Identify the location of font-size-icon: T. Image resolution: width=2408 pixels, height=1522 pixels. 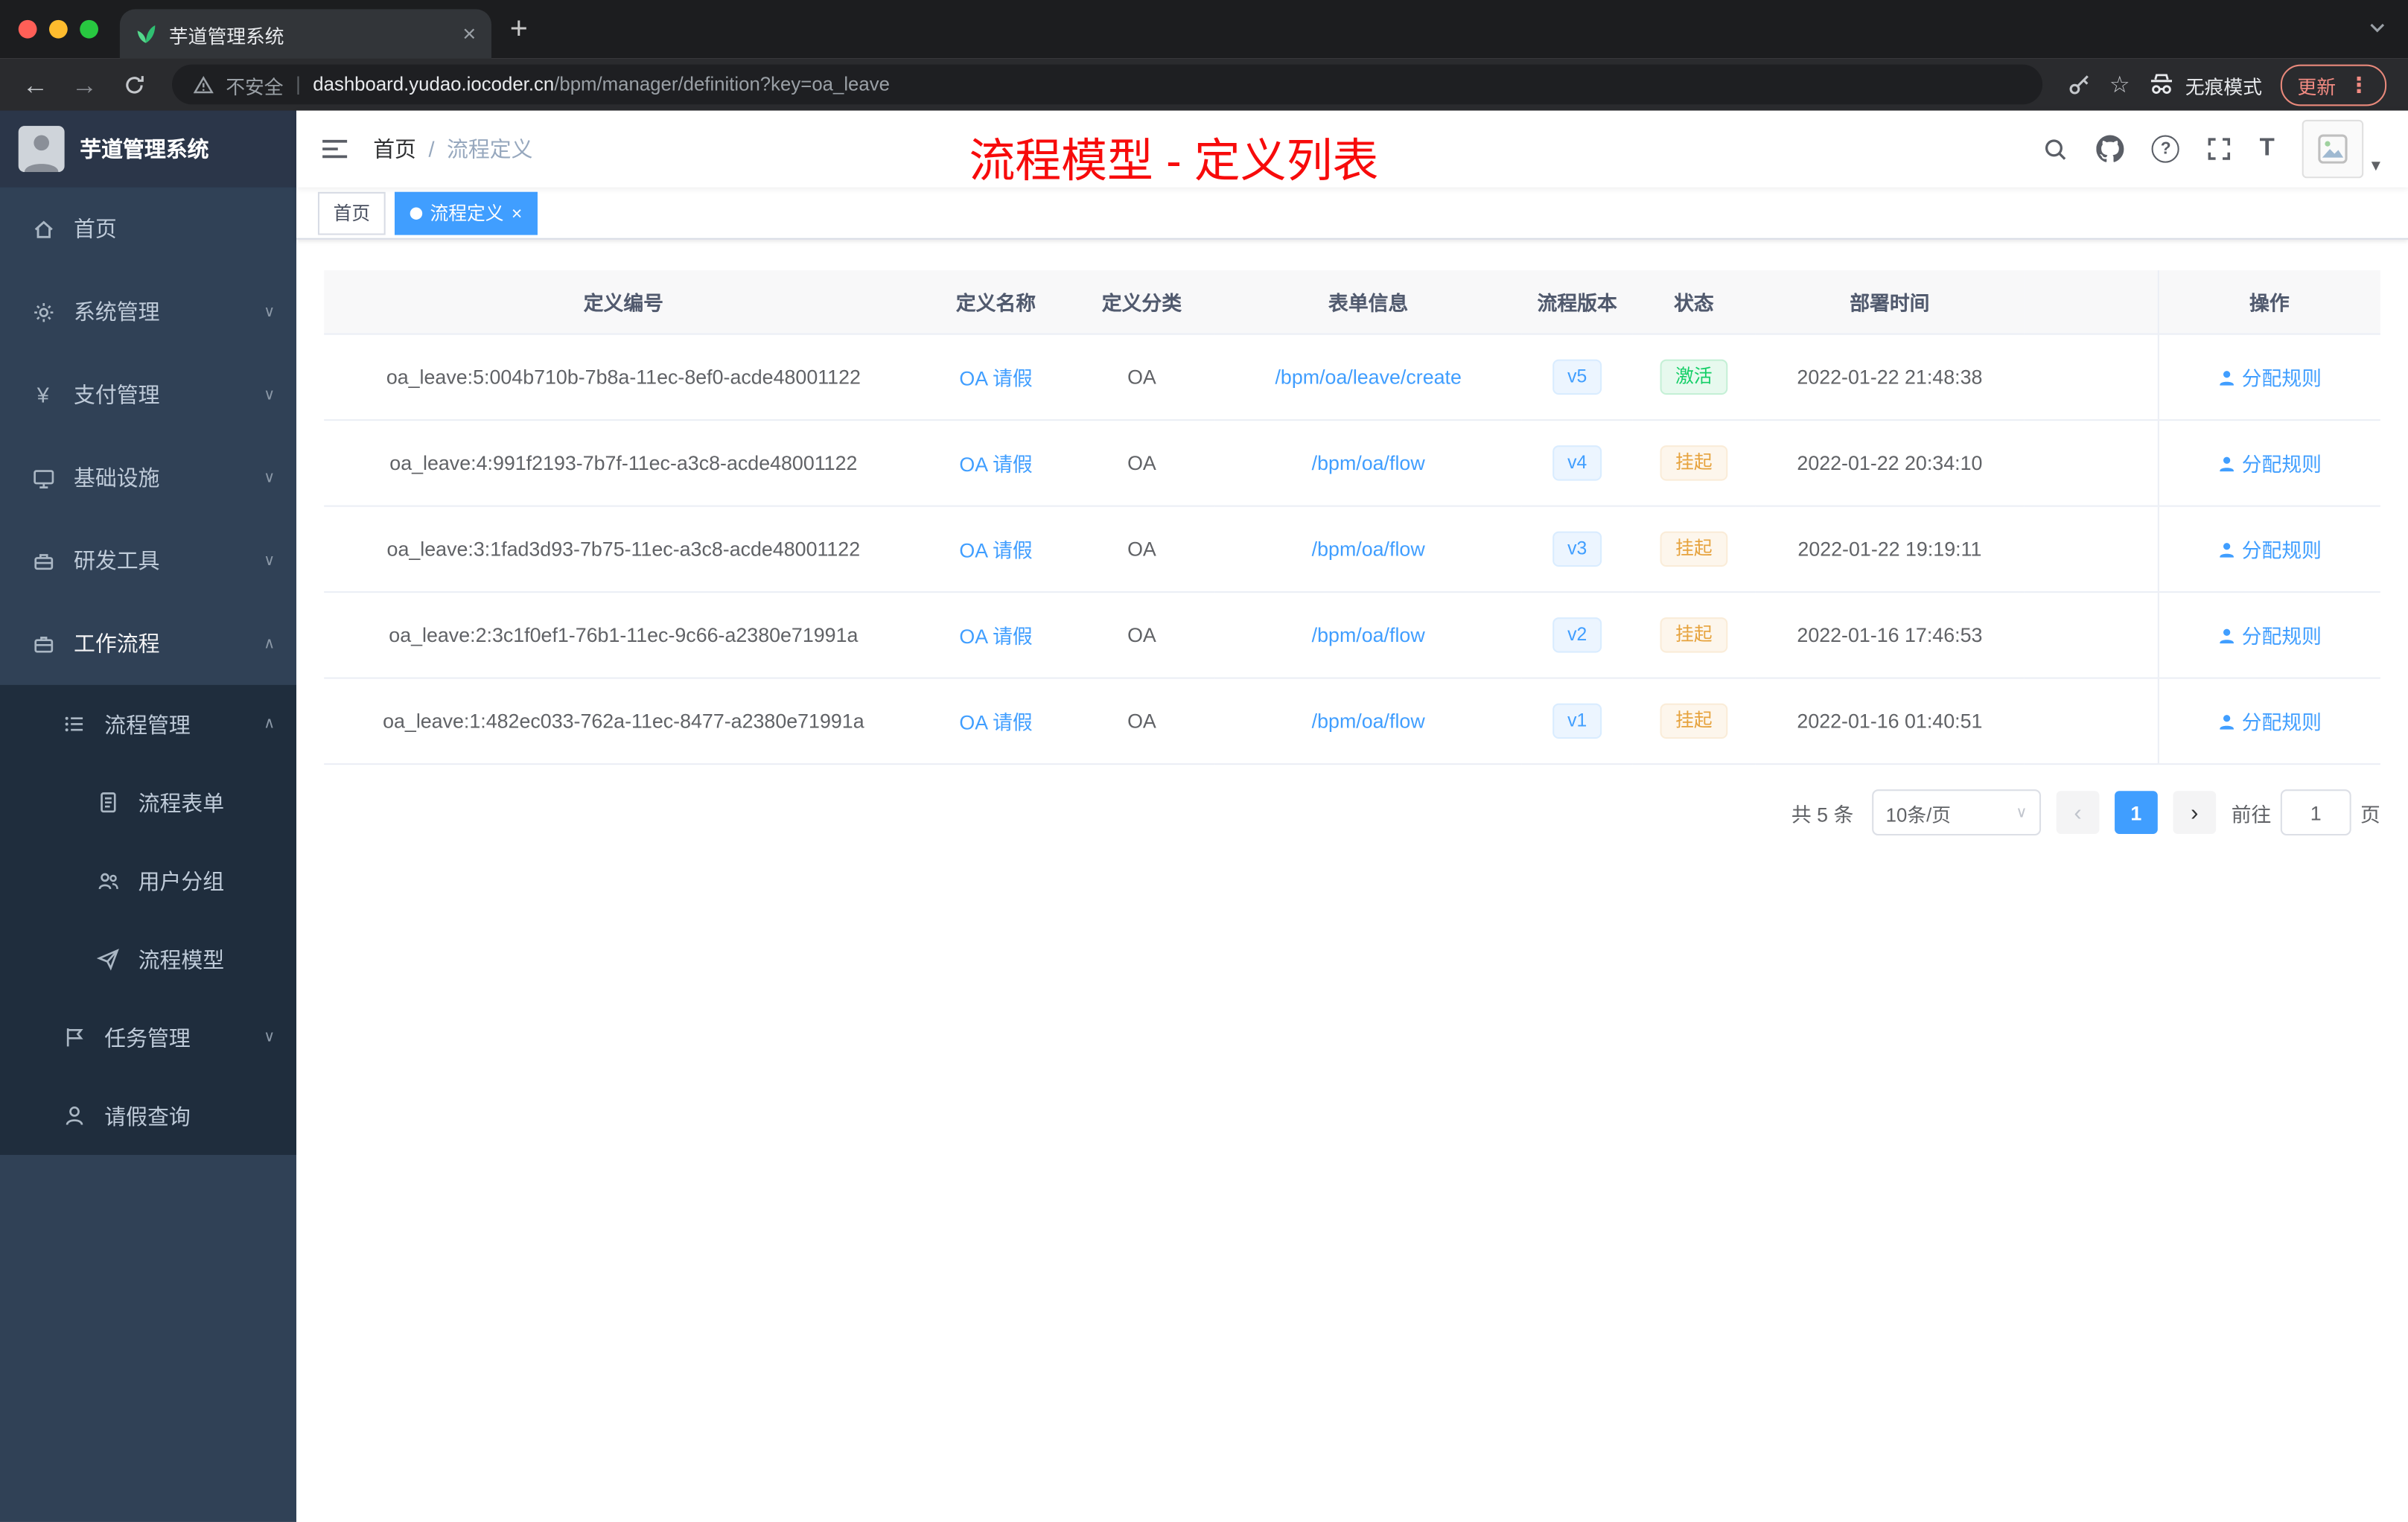
(2267, 149).